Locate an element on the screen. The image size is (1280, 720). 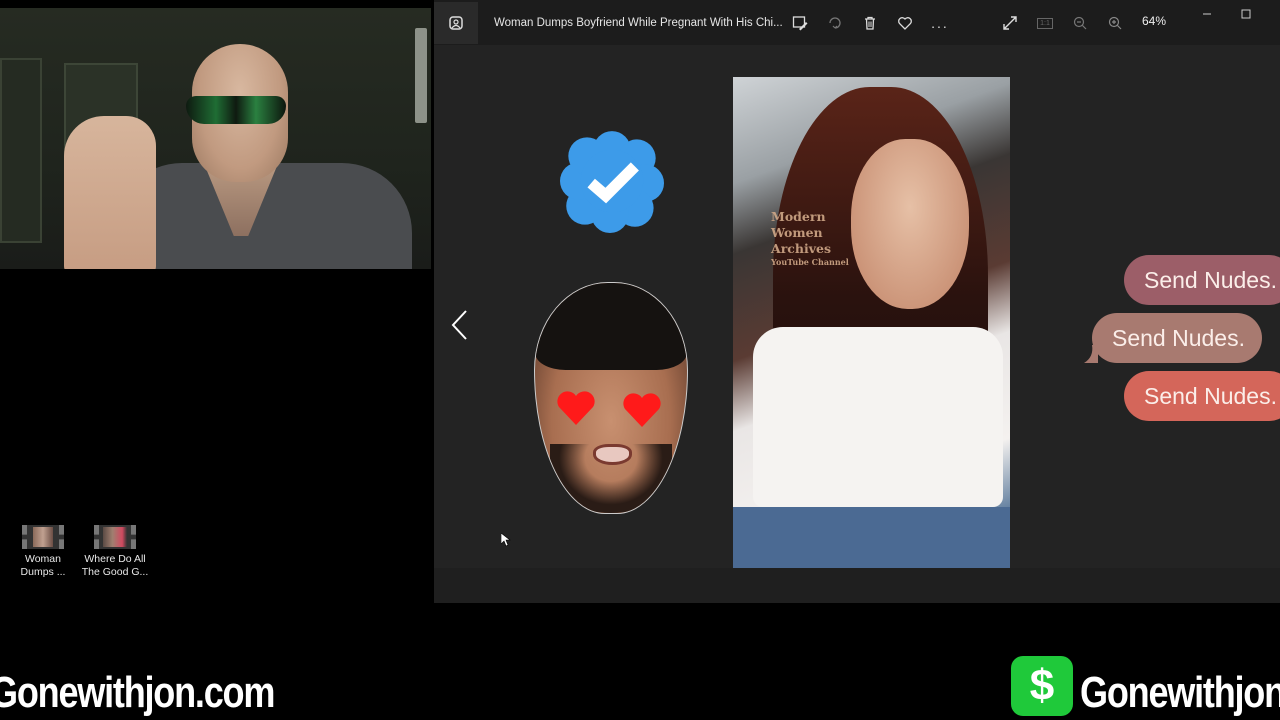
rotate-icon is located at coordinates (835, 23).